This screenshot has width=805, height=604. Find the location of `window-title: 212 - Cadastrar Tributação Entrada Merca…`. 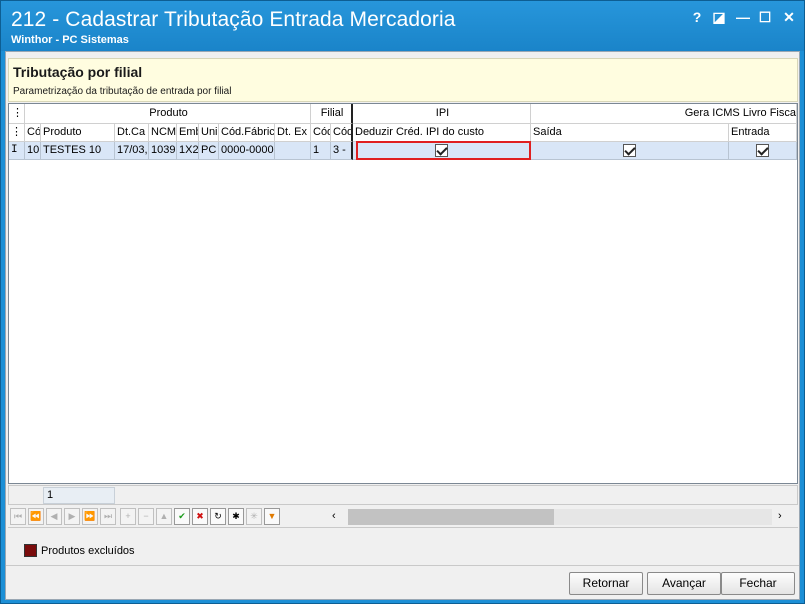

window-title: 212 - Cadastrar Tributação Entrada Merca… is located at coordinates (233, 19).